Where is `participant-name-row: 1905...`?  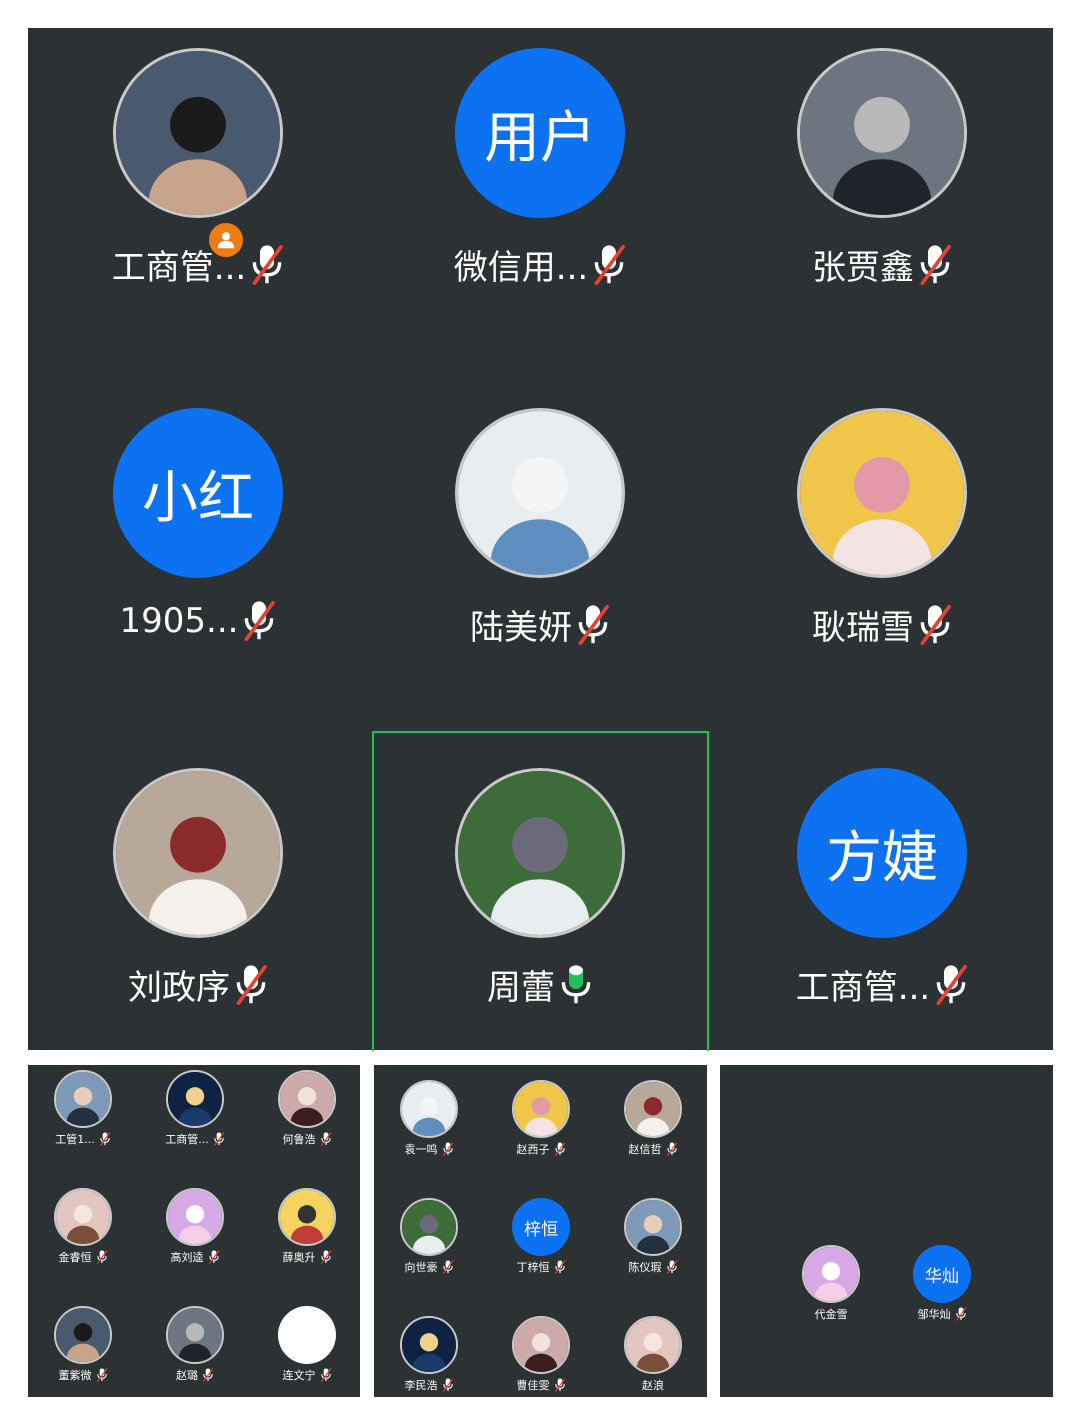 participant-name-row: 1905... is located at coordinates (198, 621).